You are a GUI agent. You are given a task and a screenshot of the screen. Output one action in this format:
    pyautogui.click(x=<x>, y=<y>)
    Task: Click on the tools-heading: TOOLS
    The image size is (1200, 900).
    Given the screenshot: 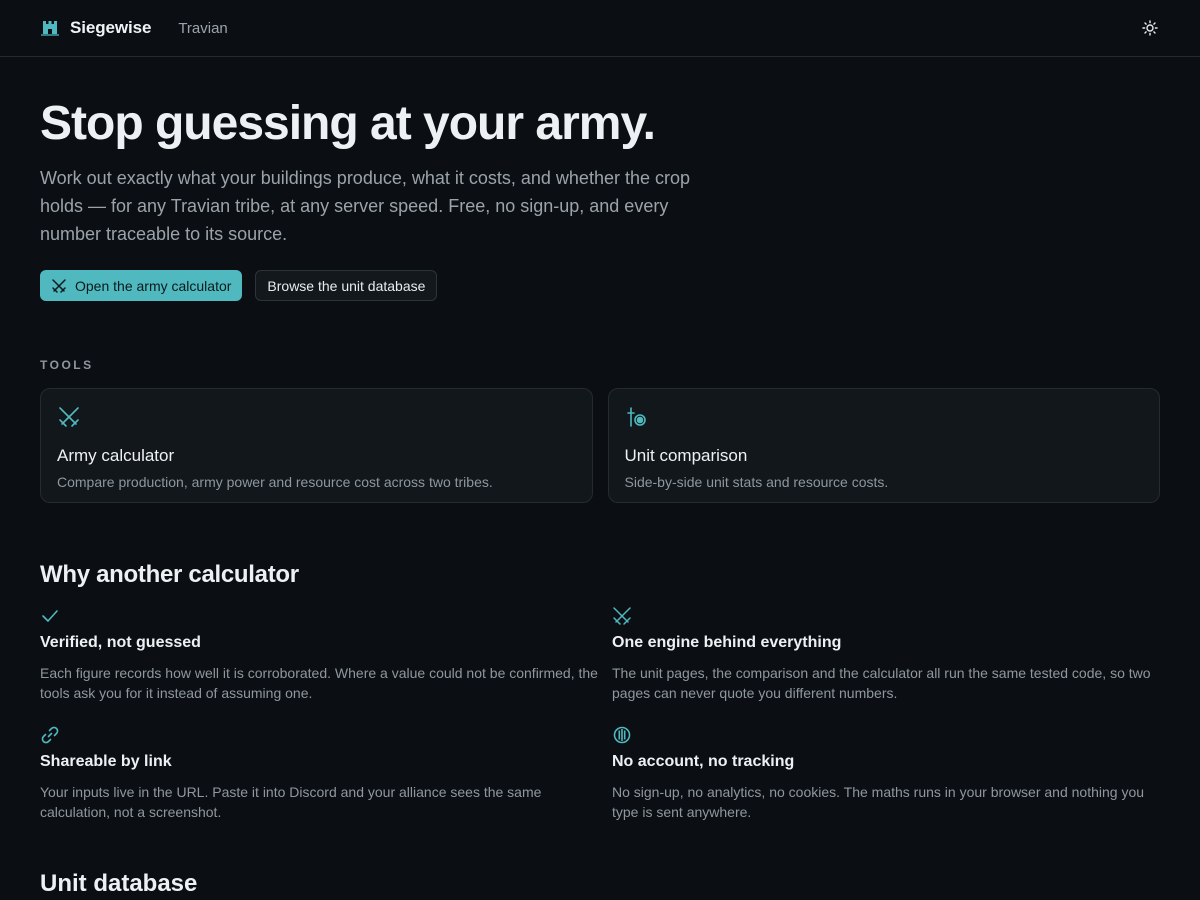 What is the action you would take?
    pyautogui.click(x=67, y=365)
    